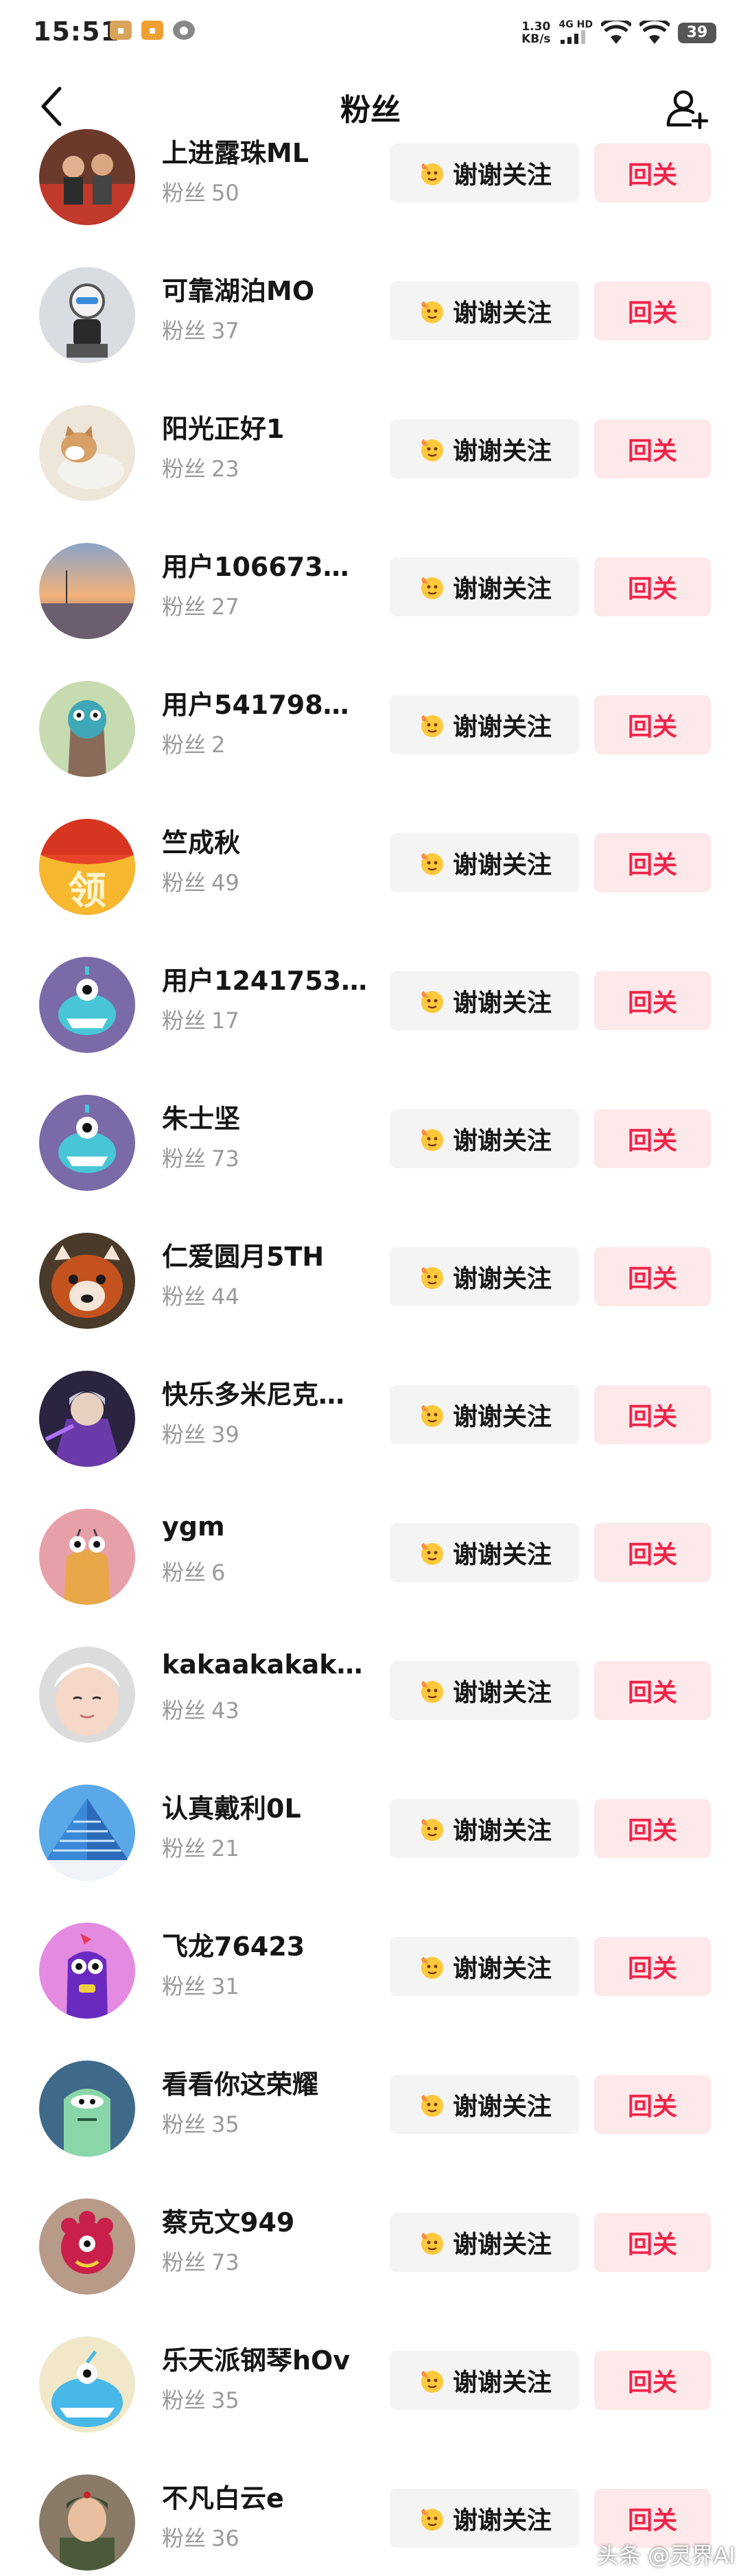 This screenshot has width=741, height=2576. I want to click on status-time: 15:51, so click(76, 31).